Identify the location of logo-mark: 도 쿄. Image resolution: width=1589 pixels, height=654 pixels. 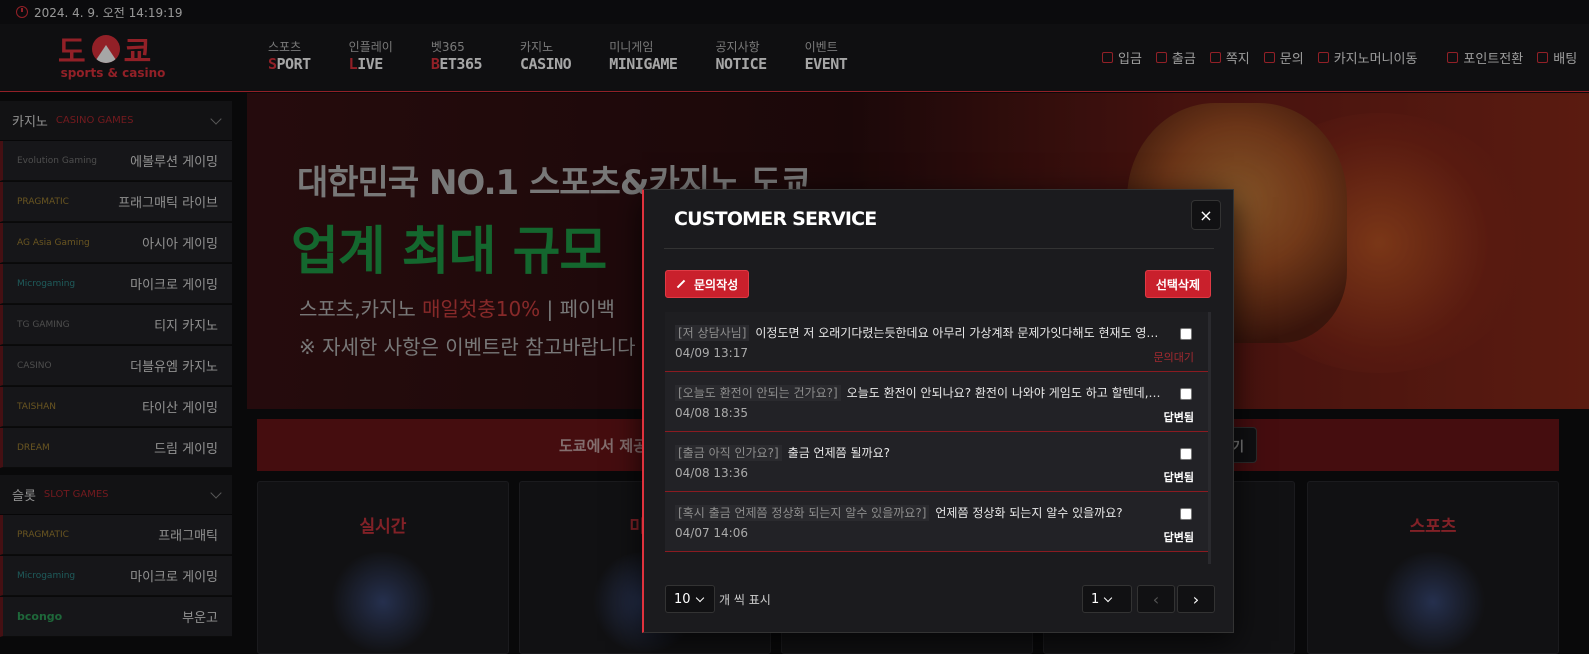
(113, 51).